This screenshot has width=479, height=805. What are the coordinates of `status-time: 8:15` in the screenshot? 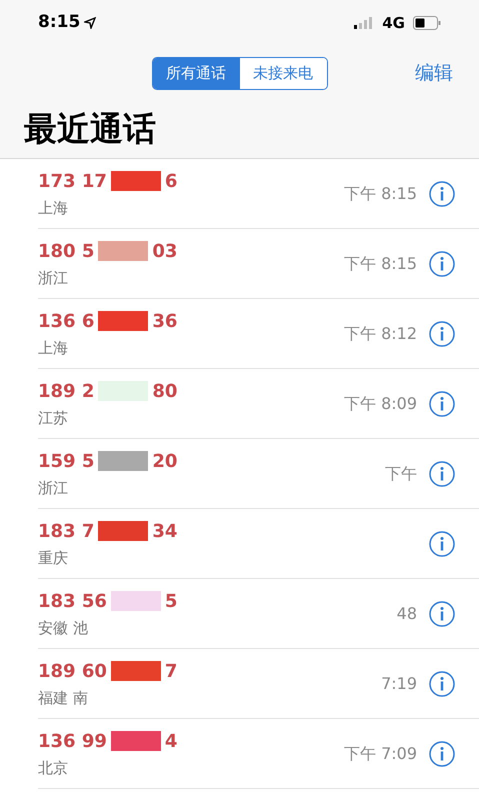 It's located at (59, 22).